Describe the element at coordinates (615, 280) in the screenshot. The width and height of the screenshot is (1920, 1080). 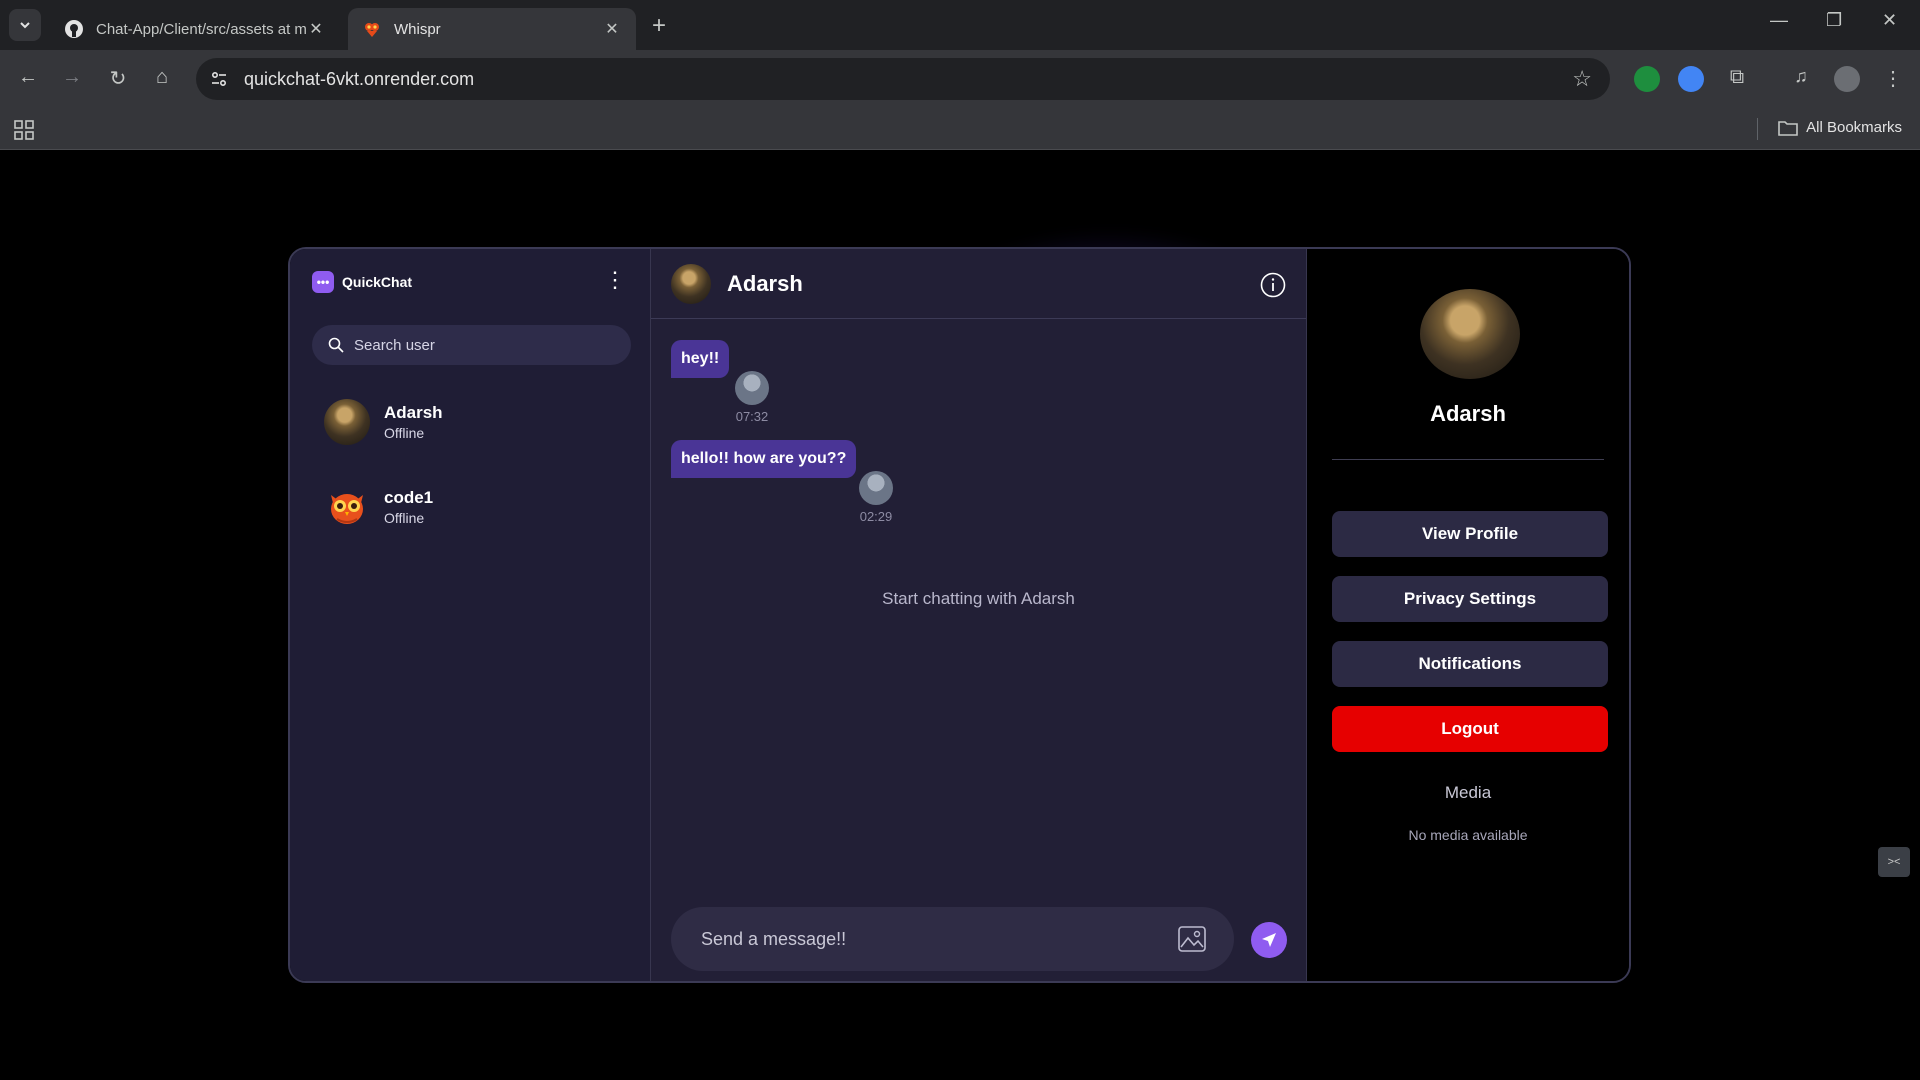
I see `more-options-icon: ⋮` at that location.